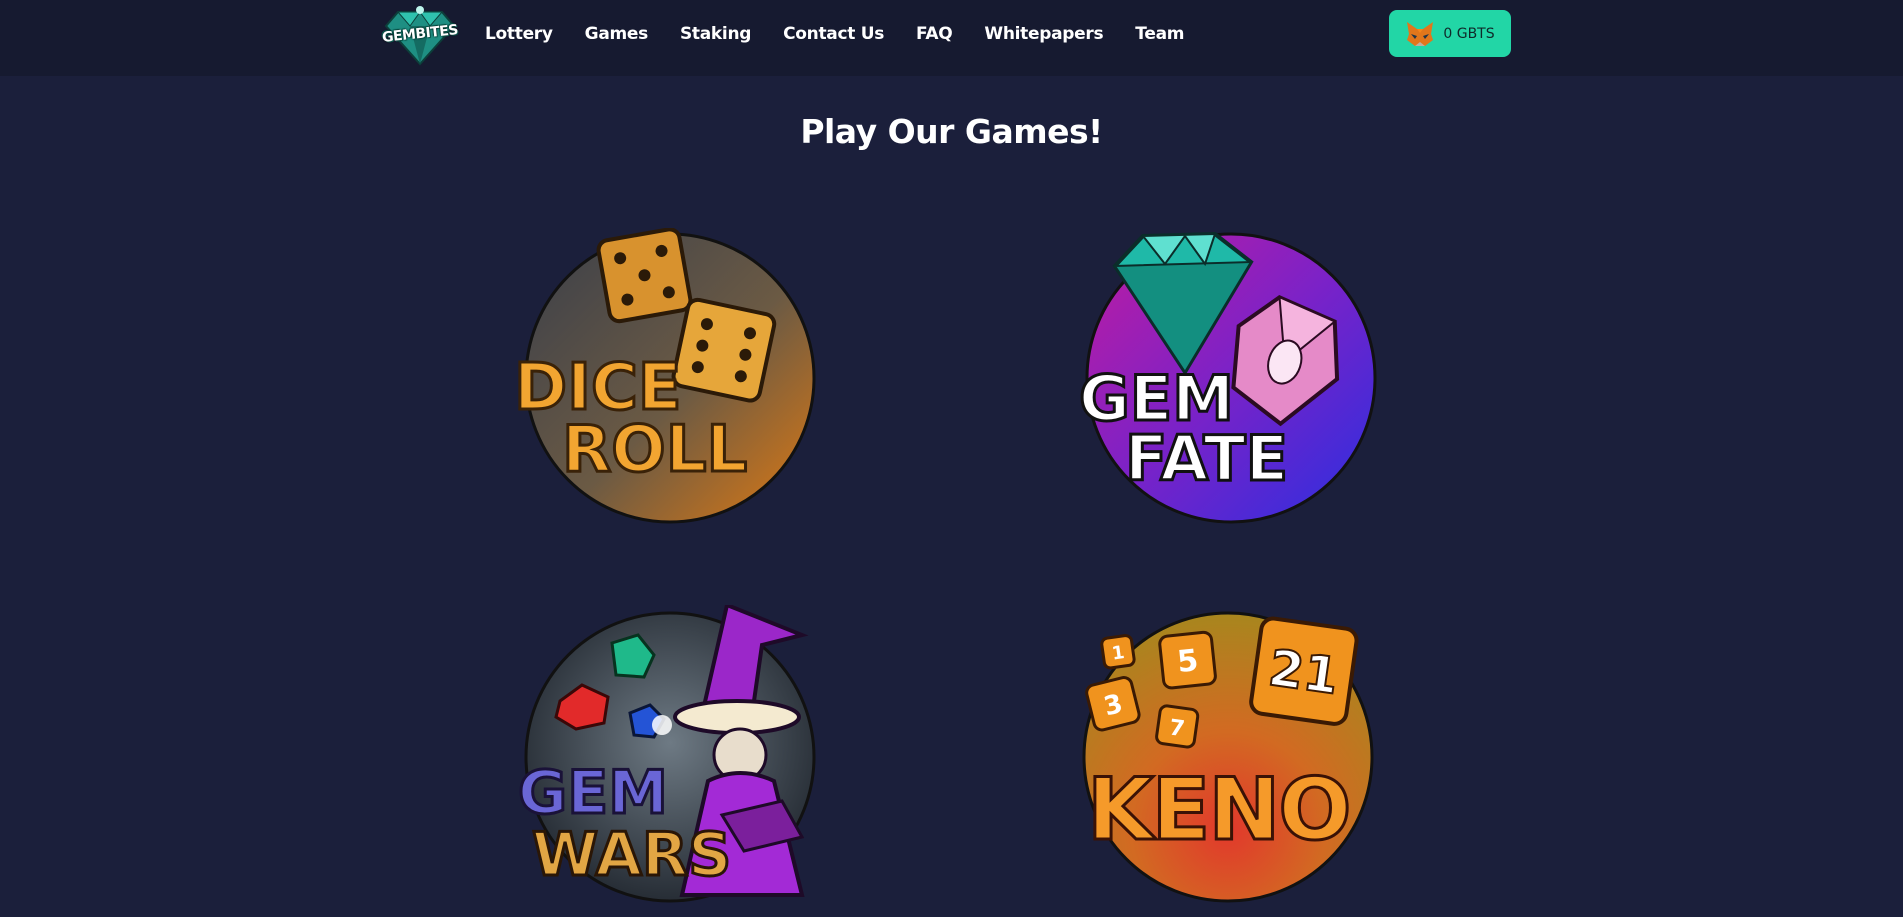 The image size is (1903, 917). What do you see at coordinates (715, 34) in the screenshot?
I see `nav-staking: Staking` at bounding box center [715, 34].